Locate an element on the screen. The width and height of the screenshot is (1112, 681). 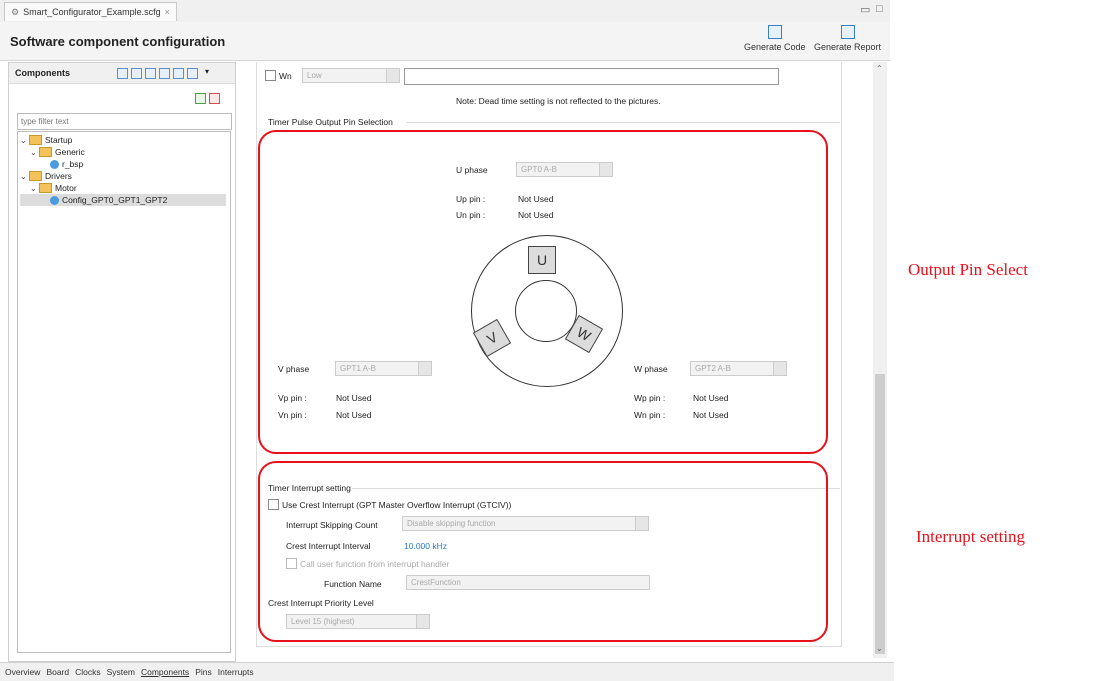
close-icon: × is located at coordinates (167, 12).